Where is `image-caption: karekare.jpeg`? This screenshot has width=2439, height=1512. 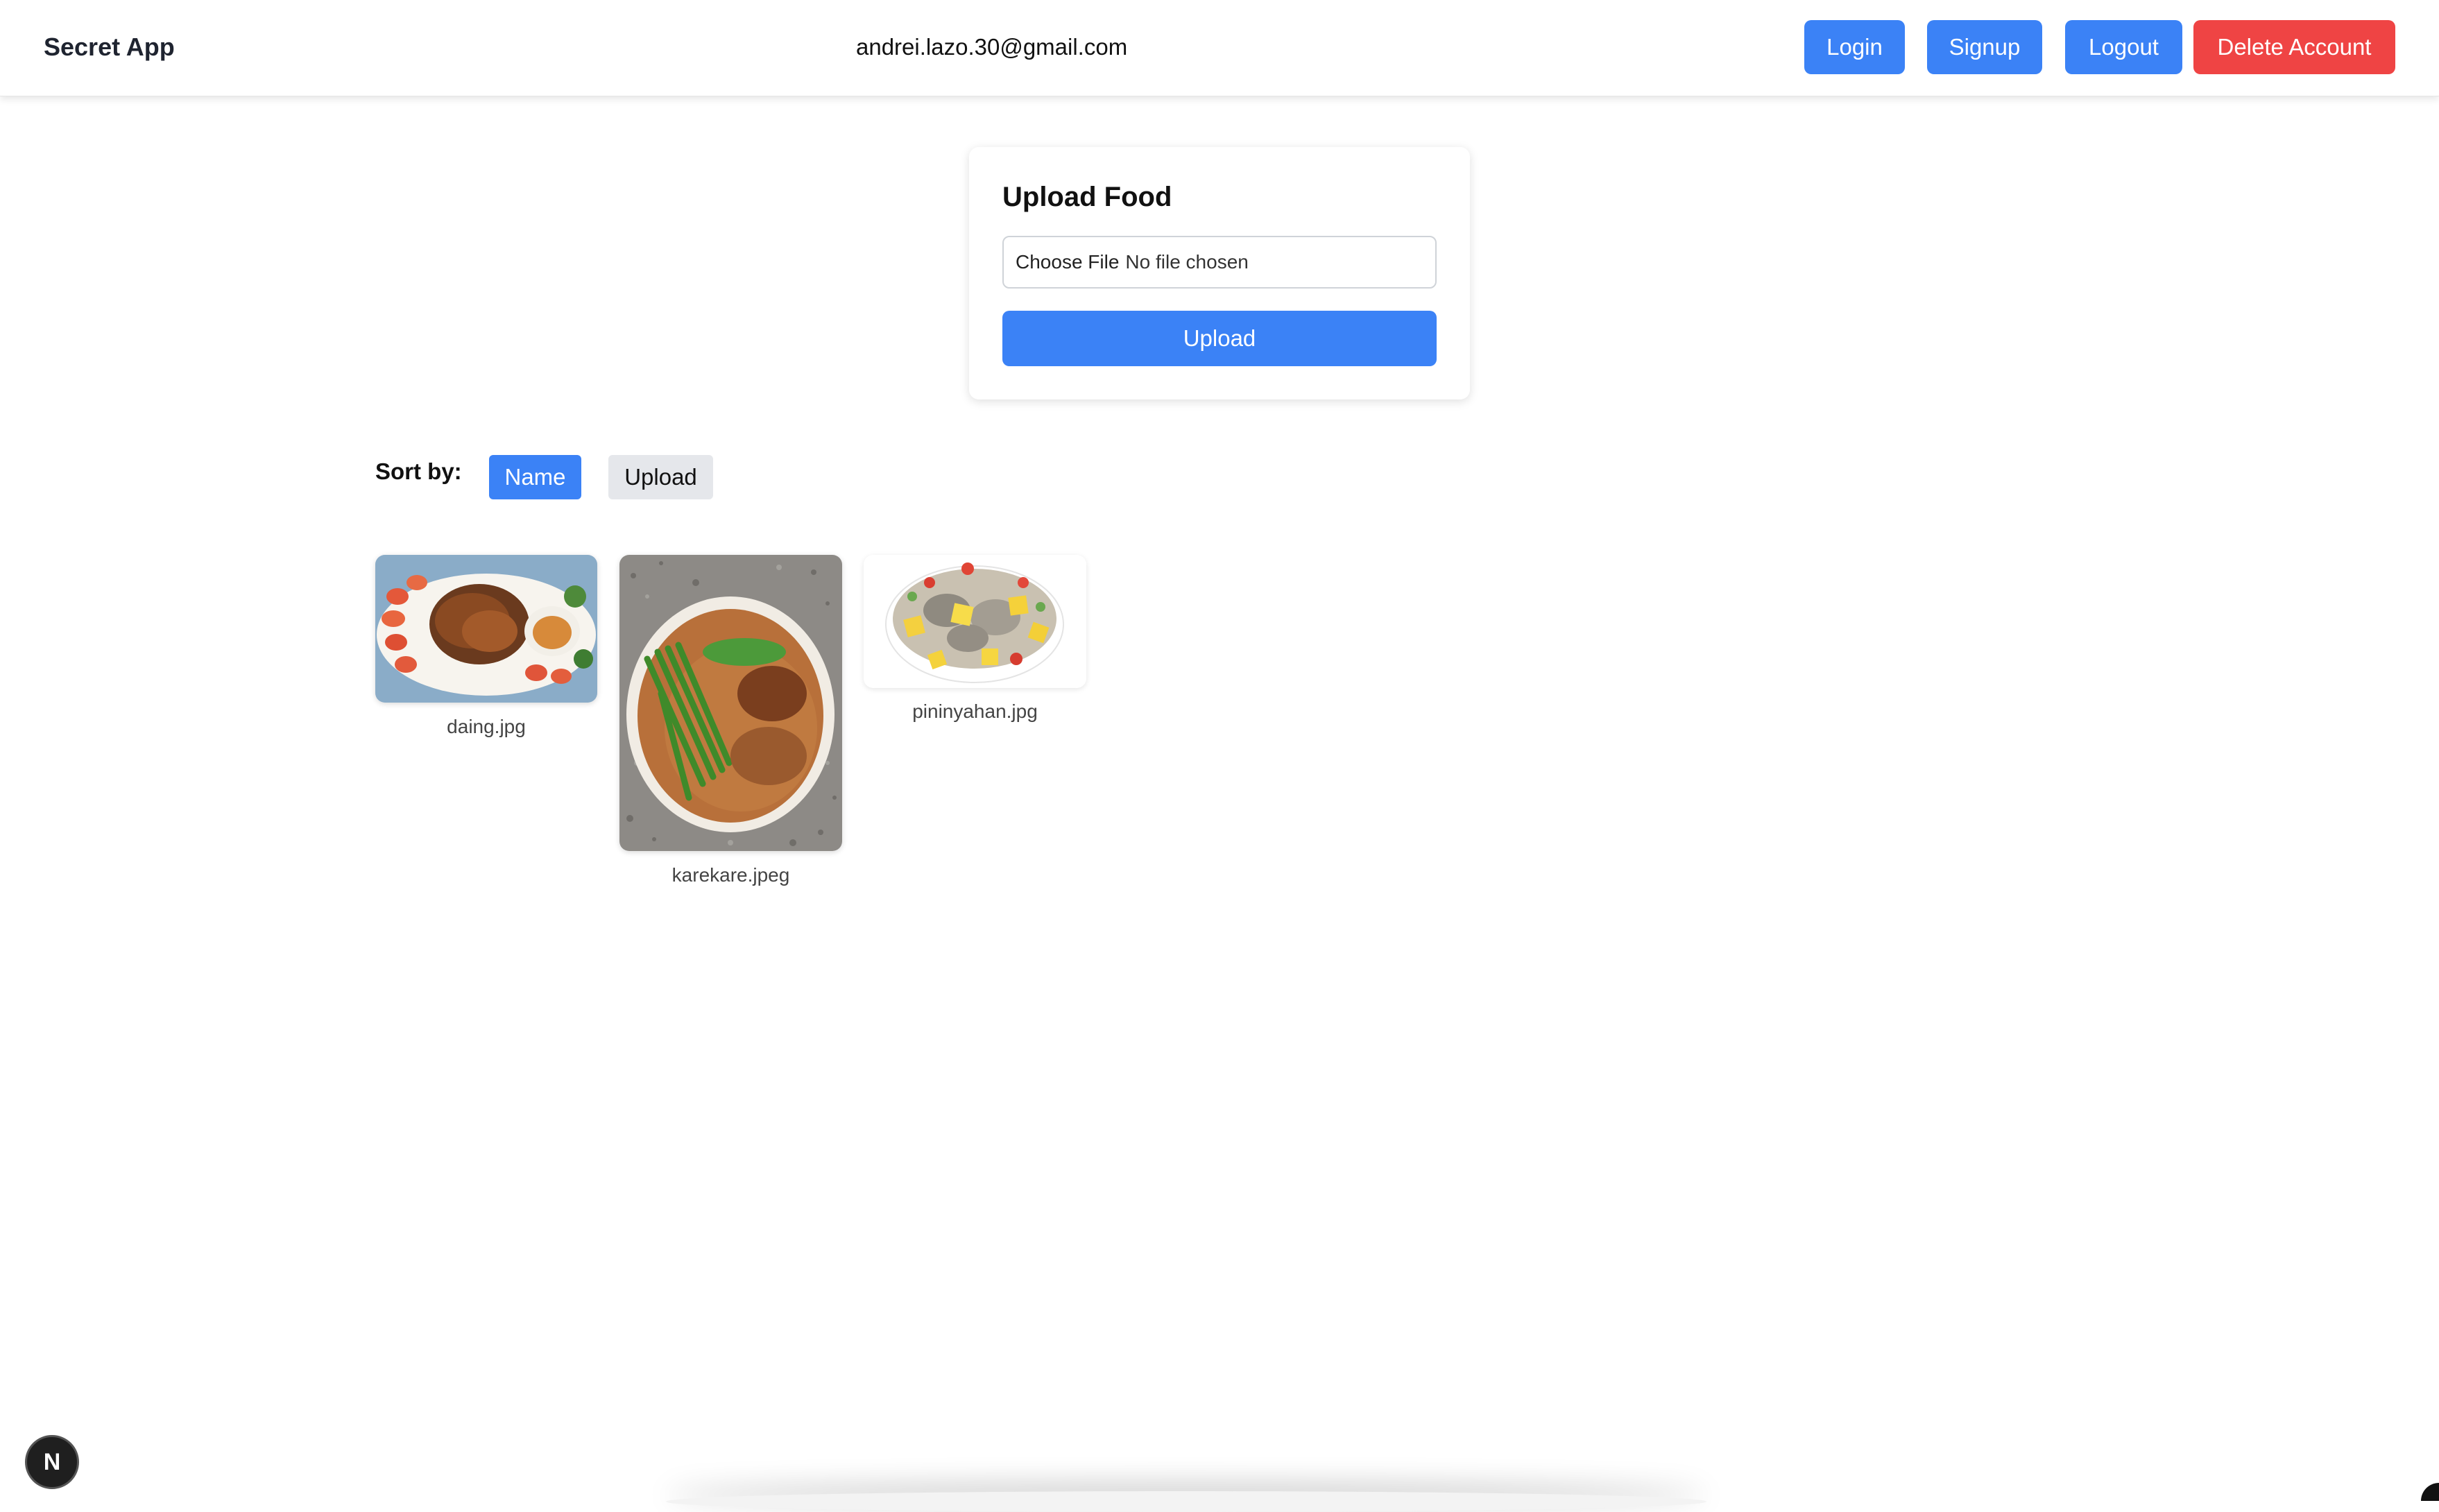
image-caption: karekare.jpeg is located at coordinates (731, 875).